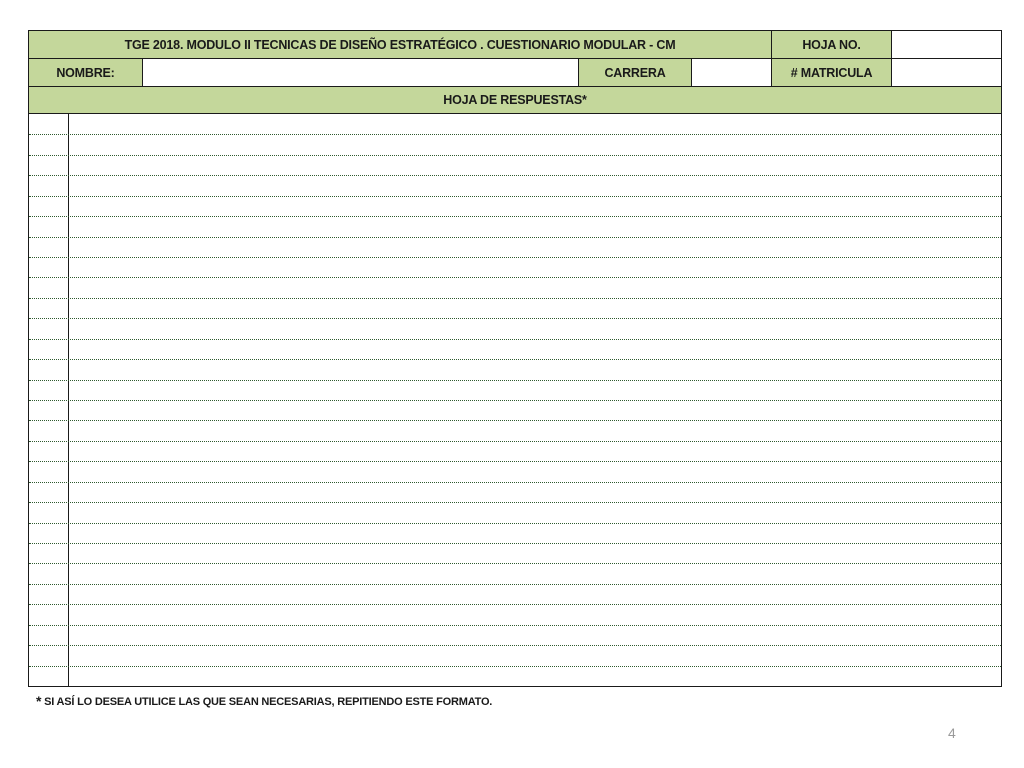 The width and height of the screenshot is (1024, 768). I want to click on sheet-number-label: HOJA NO., so click(831, 45).